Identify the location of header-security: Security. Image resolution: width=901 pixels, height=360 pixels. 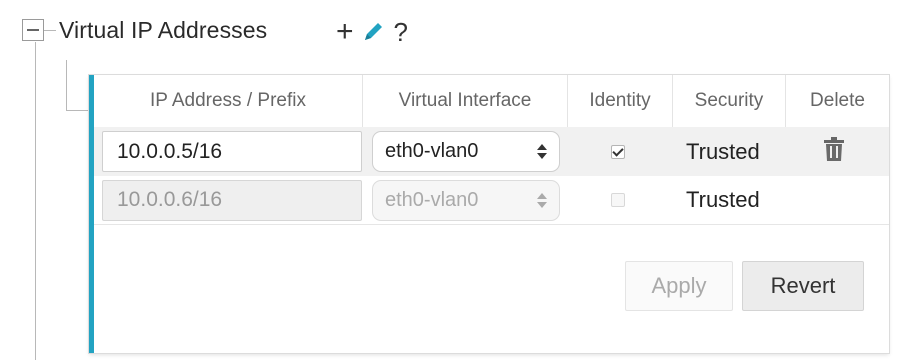
(728, 101).